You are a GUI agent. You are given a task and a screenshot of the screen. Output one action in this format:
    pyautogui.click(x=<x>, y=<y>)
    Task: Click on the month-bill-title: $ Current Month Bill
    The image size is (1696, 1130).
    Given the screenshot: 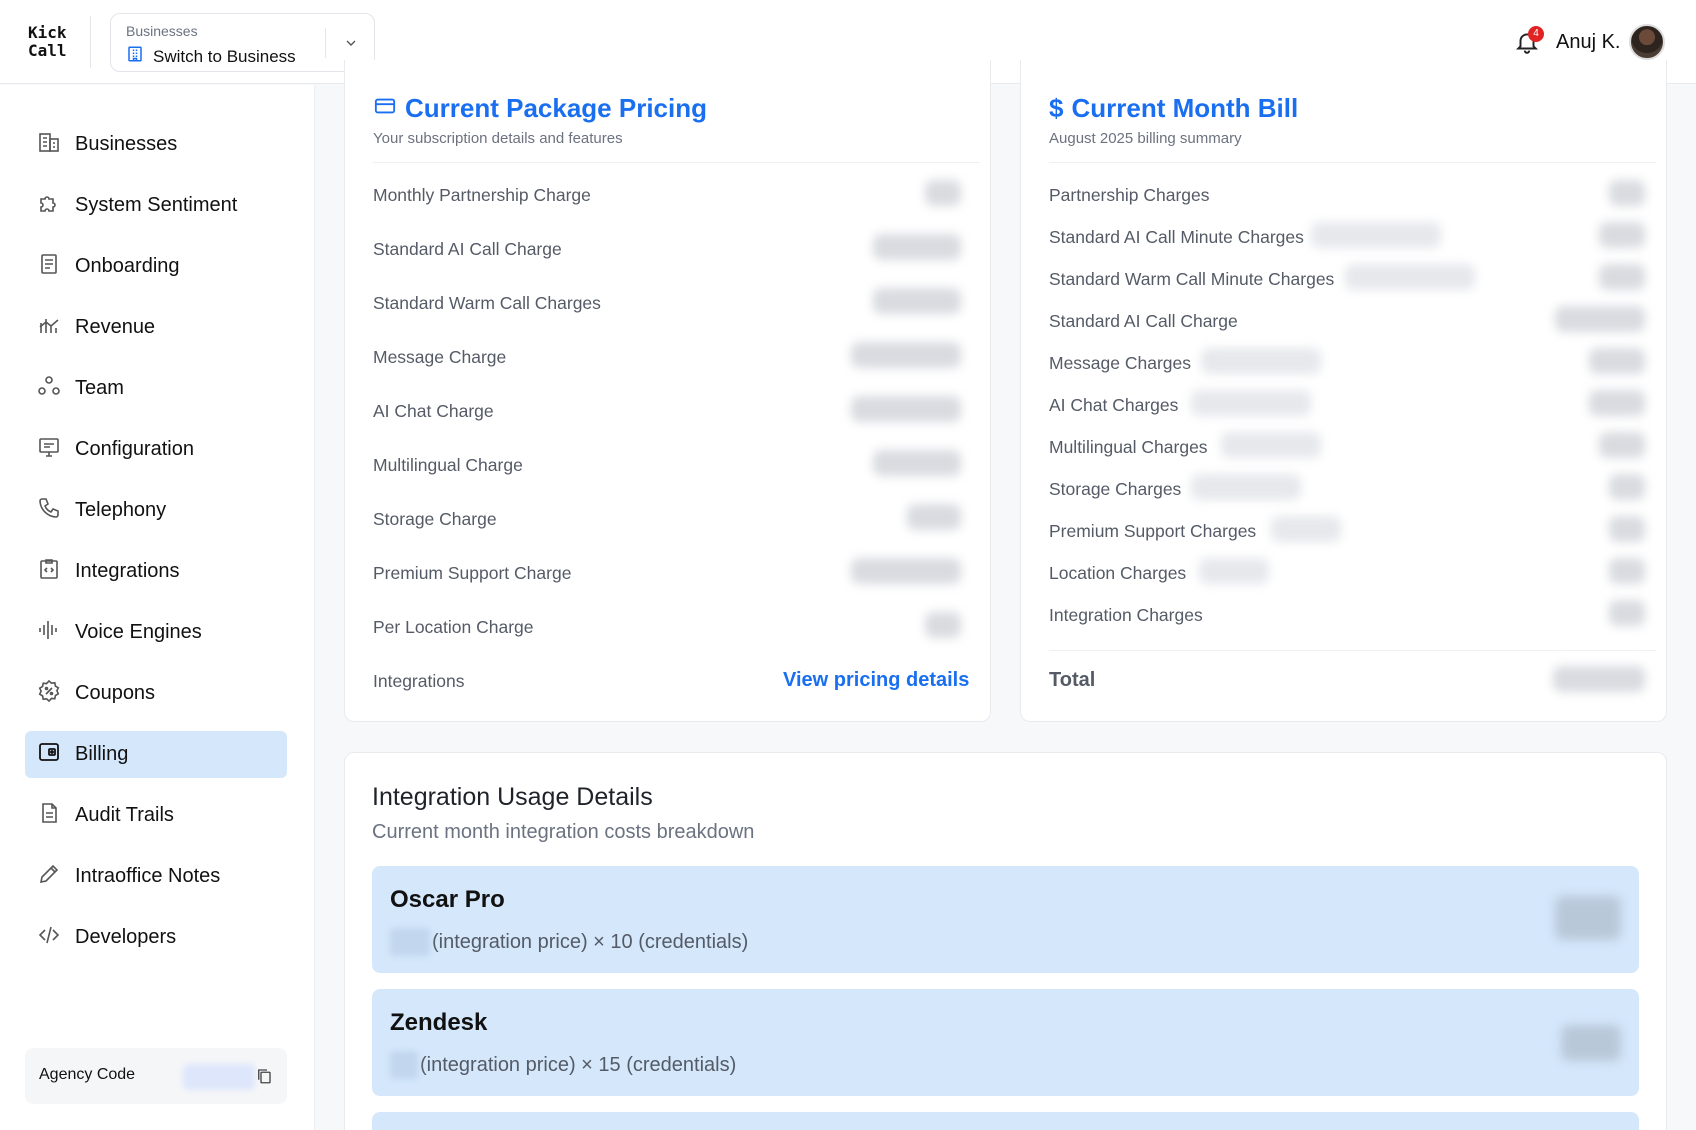 What is the action you would take?
    pyautogui.click(x=1173, y=108)
    